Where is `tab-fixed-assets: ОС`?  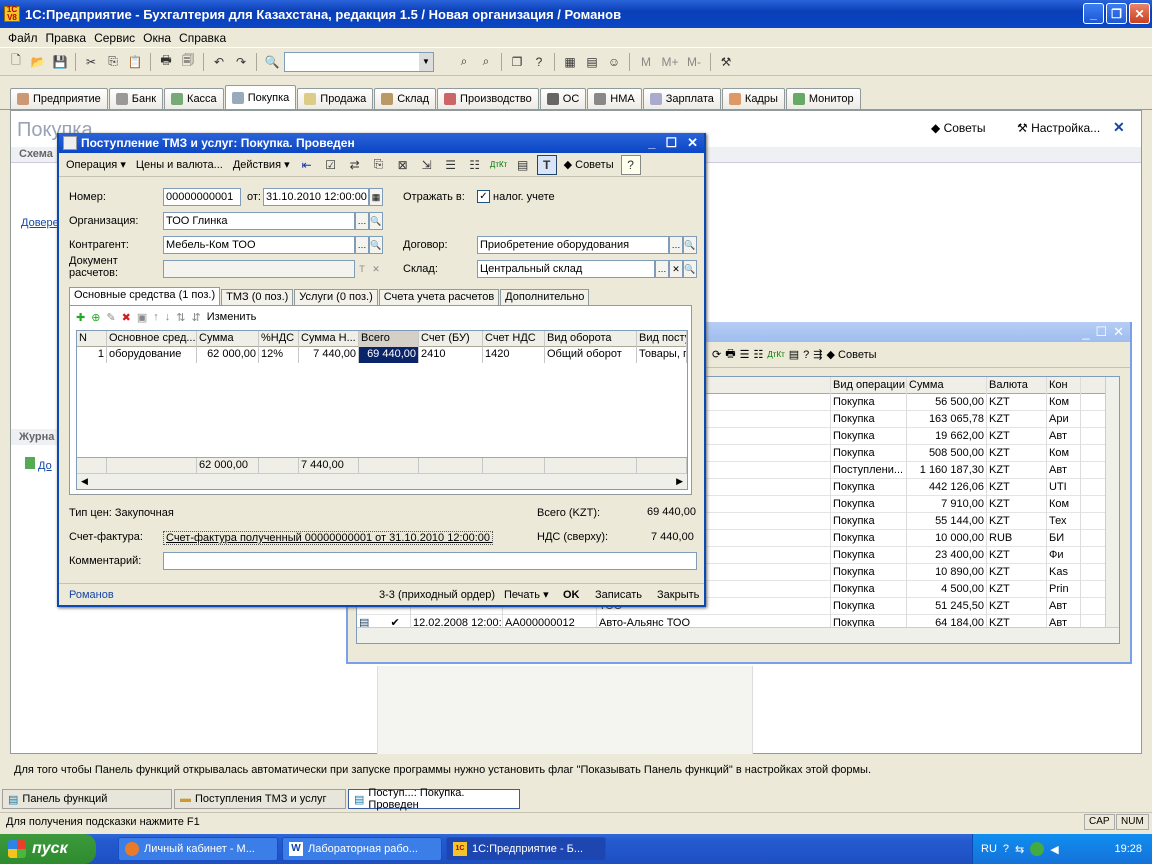 tab-fixed-assets: ОС is located at coordinates (563, 98).